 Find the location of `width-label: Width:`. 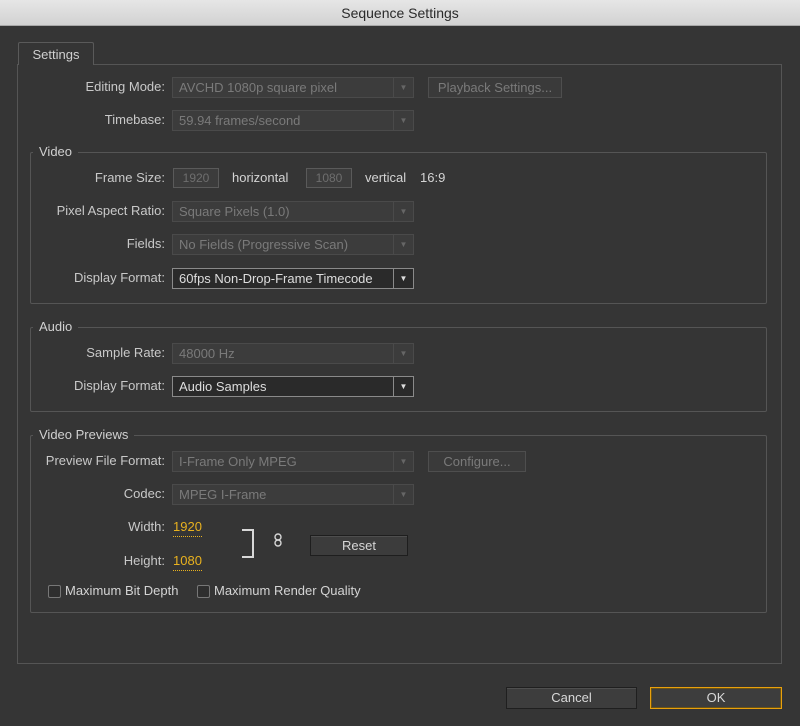

width-label: Width: is located at coordinates (146, 526).